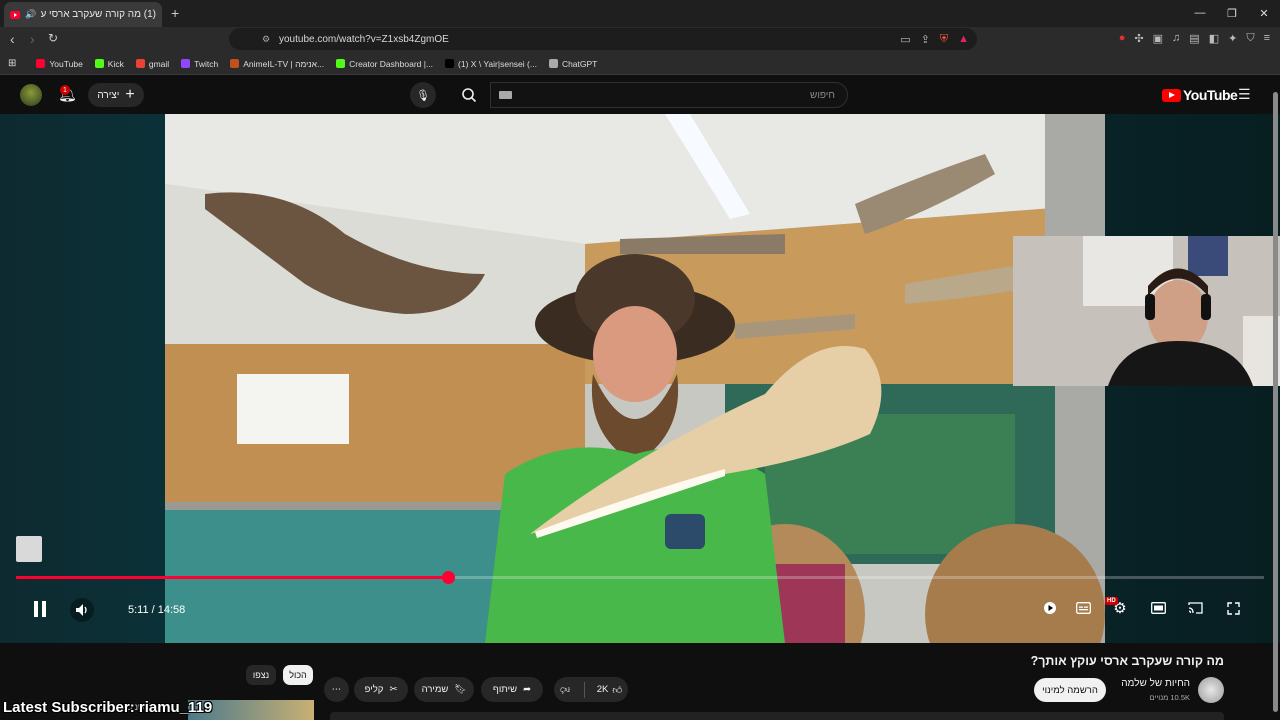 This screenshot has height=720, width=1280. What do you see at coordinates (505, 95) in the screenshot?
I see `keyboard-icon` at bounding box center [505, 95].